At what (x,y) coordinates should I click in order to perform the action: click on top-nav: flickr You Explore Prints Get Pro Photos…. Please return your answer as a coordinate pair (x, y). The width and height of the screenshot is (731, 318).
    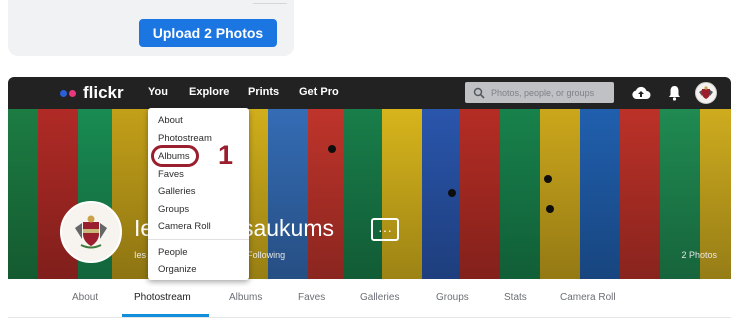
    Looking at the image, I should click on (369, 93).